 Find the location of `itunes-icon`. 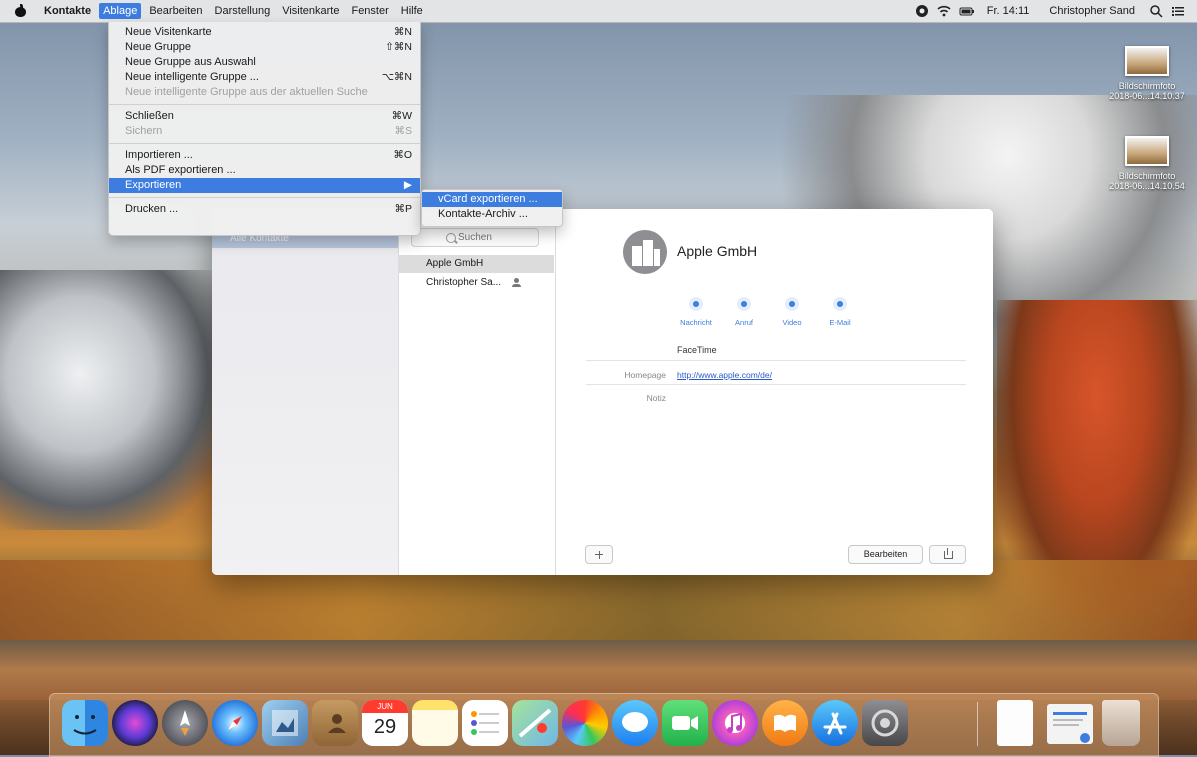

itunes-icon is located at coordinates (735, 723).